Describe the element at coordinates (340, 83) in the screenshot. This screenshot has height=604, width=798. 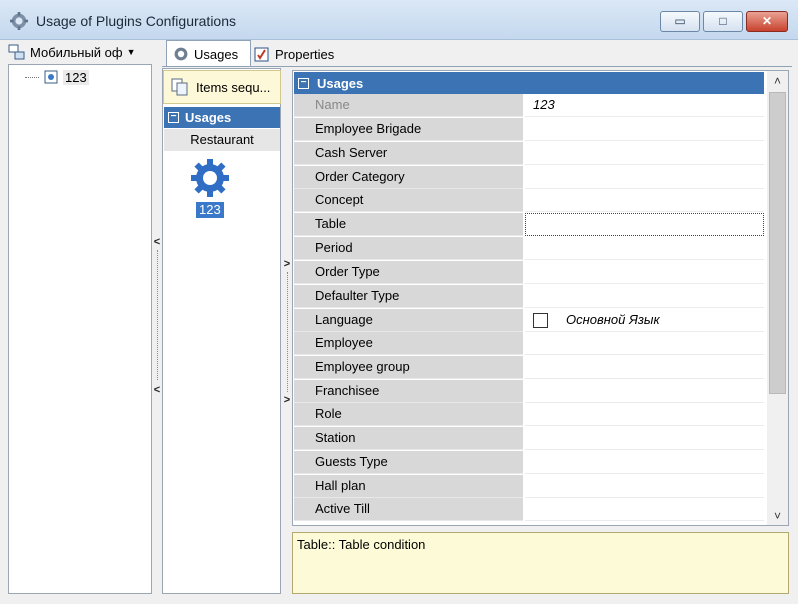
I see `grid-category-label: Usages` at that location.